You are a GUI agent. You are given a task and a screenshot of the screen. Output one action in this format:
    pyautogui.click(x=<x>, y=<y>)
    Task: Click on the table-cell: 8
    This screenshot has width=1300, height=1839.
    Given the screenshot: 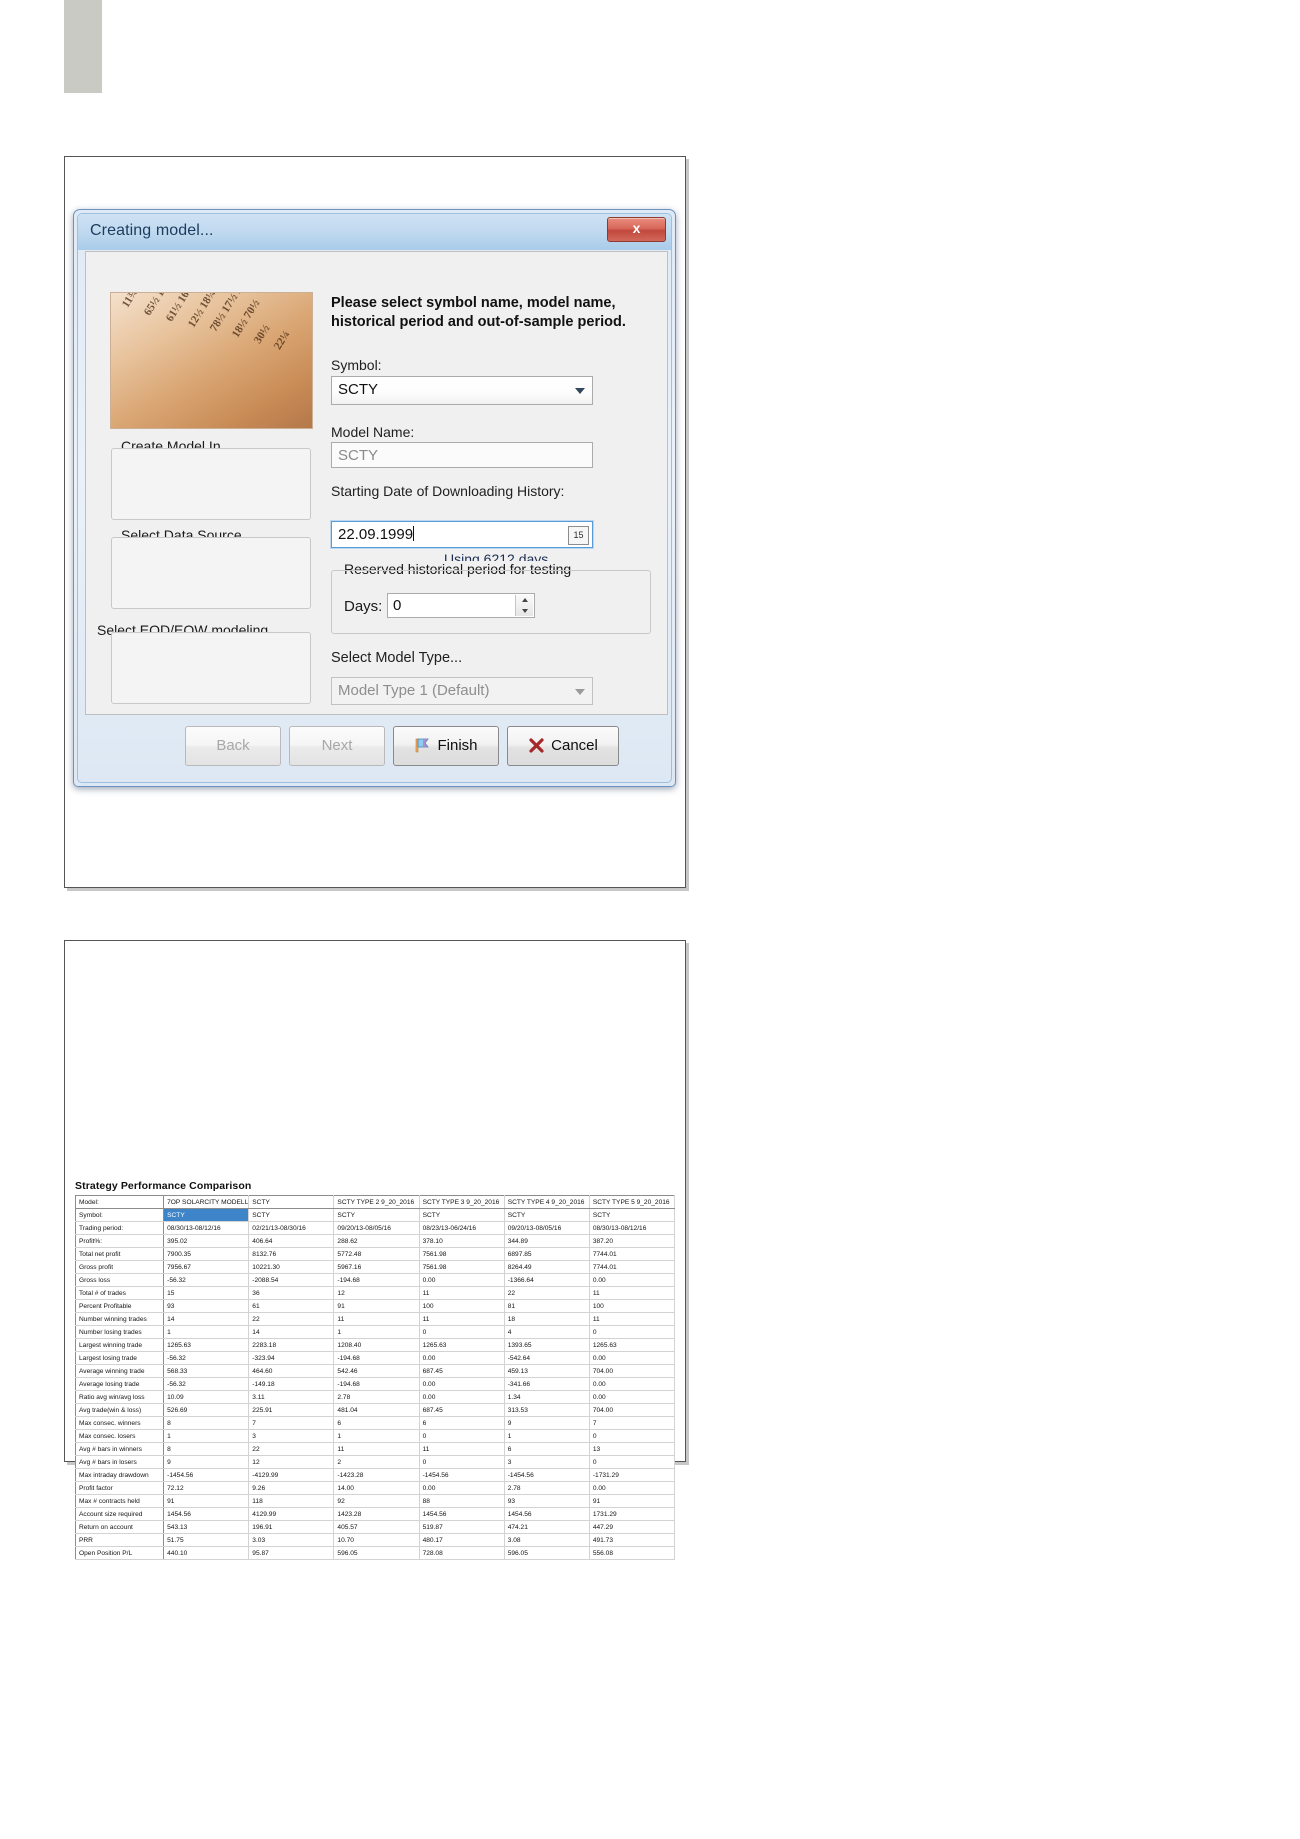 What is the action you would take?
    pyautogui.click(x=206, y=1423)
    